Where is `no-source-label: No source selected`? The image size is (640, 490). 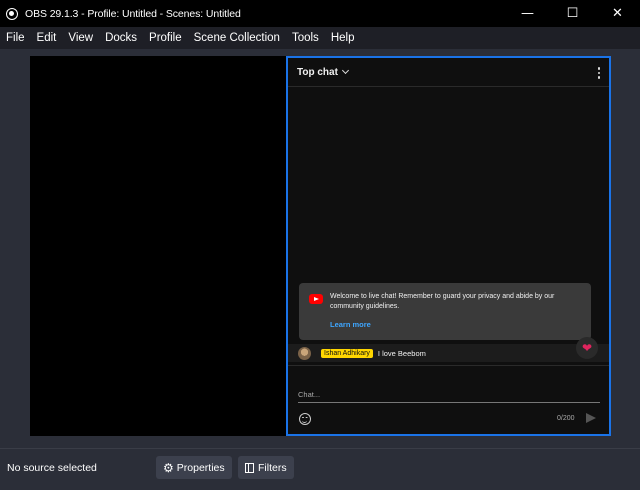
no-source-label: No source selected is located at coordinates (52, 468).